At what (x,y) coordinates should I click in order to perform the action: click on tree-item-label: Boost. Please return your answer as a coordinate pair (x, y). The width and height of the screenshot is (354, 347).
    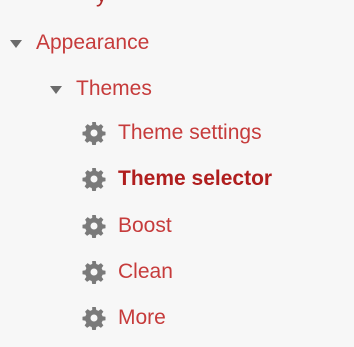
    Looking at the image, I should click on (145, 226).